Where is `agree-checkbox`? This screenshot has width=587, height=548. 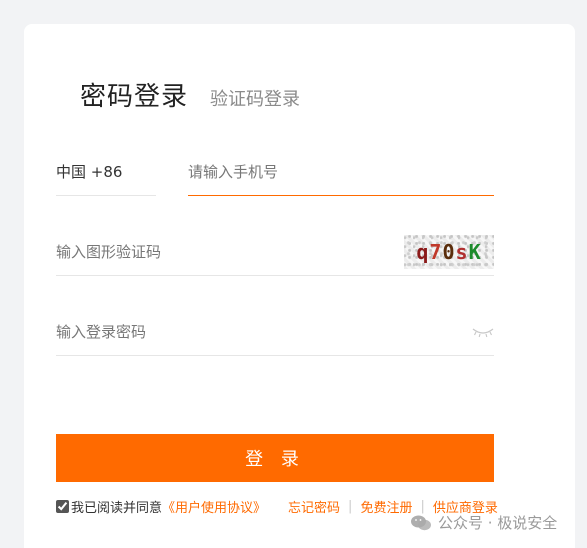 agree-checkbox is located at coordinates (62, 506).